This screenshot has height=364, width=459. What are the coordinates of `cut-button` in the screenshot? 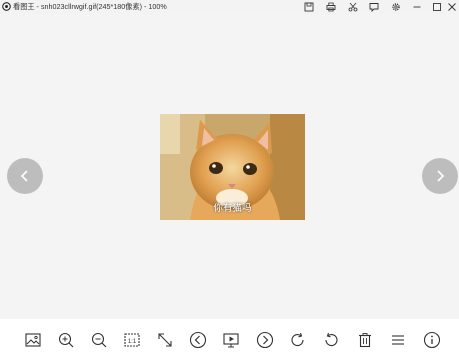 It's located at (353, 7).